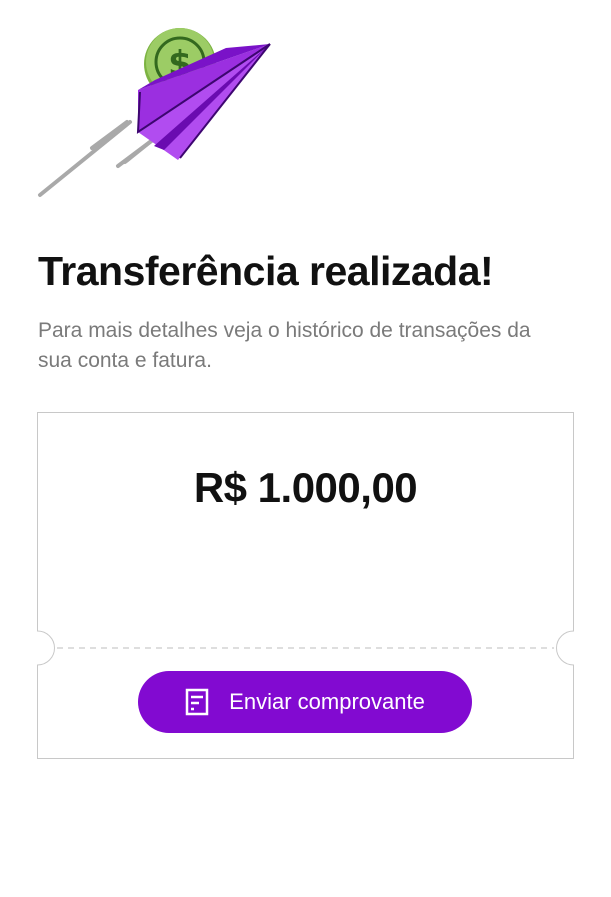 The height and width of the screenshot is (897, 611). What do you see at coordinates (327, 701) in the screenshot?
I see `send-receipt-label: Enviar comprovante` at bounding box center [327, 701].